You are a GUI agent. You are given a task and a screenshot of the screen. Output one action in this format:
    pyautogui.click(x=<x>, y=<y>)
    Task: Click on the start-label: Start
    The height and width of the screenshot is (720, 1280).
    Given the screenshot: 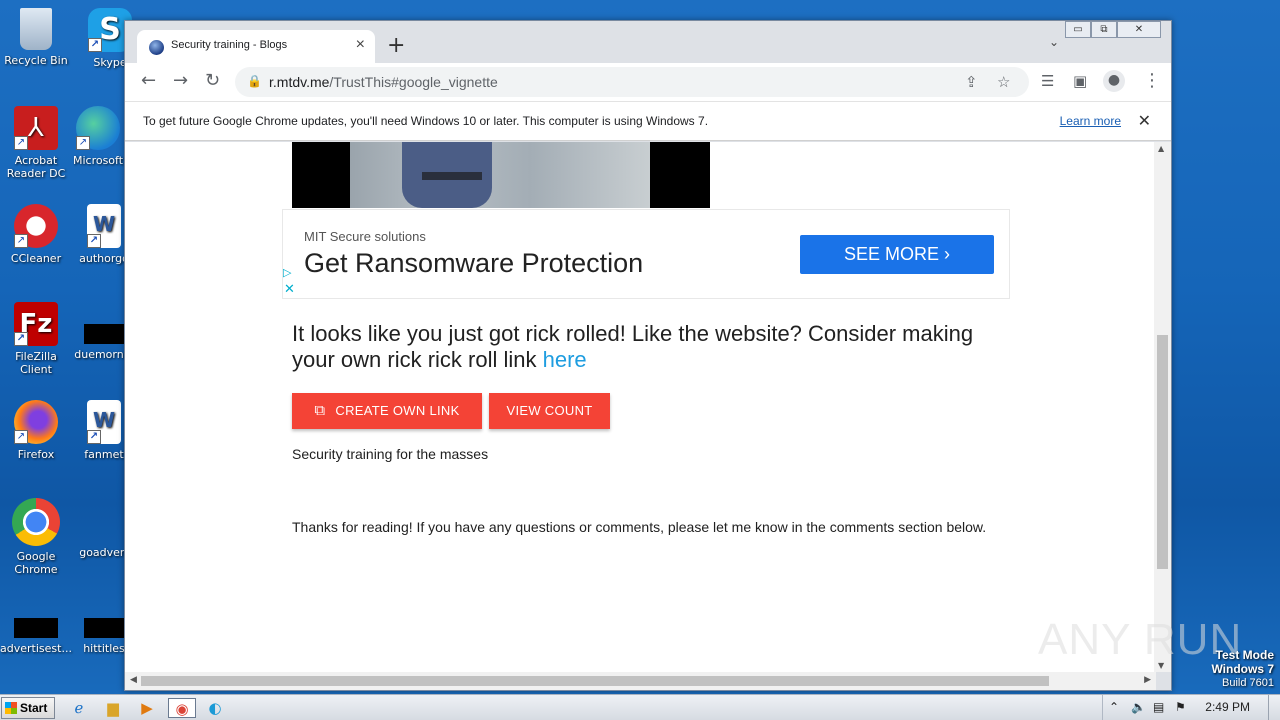 What is the action you would take?
    pyautogui.click(x=34, y=708)
    